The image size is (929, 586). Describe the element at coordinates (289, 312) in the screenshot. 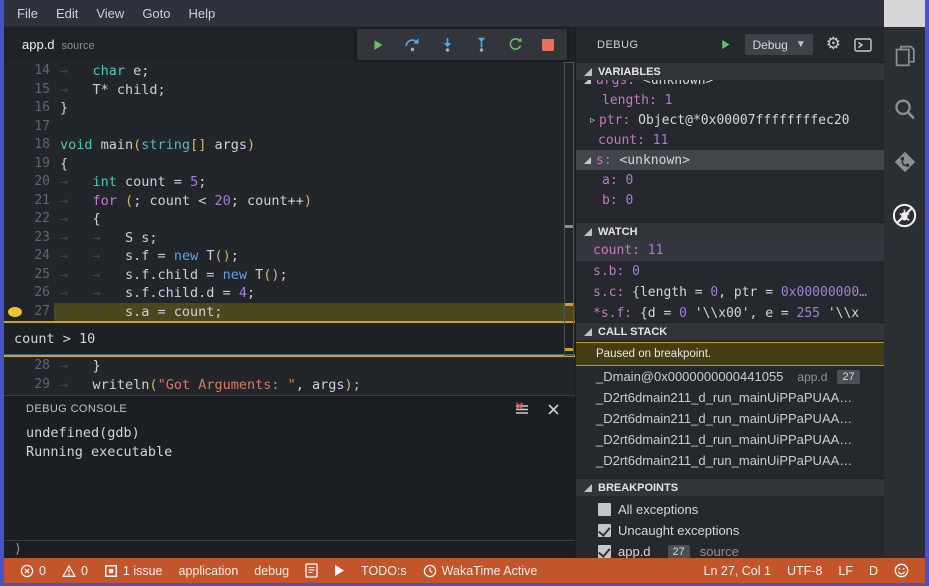

I see `code-line: 27 → → s.a = count;` at that location.